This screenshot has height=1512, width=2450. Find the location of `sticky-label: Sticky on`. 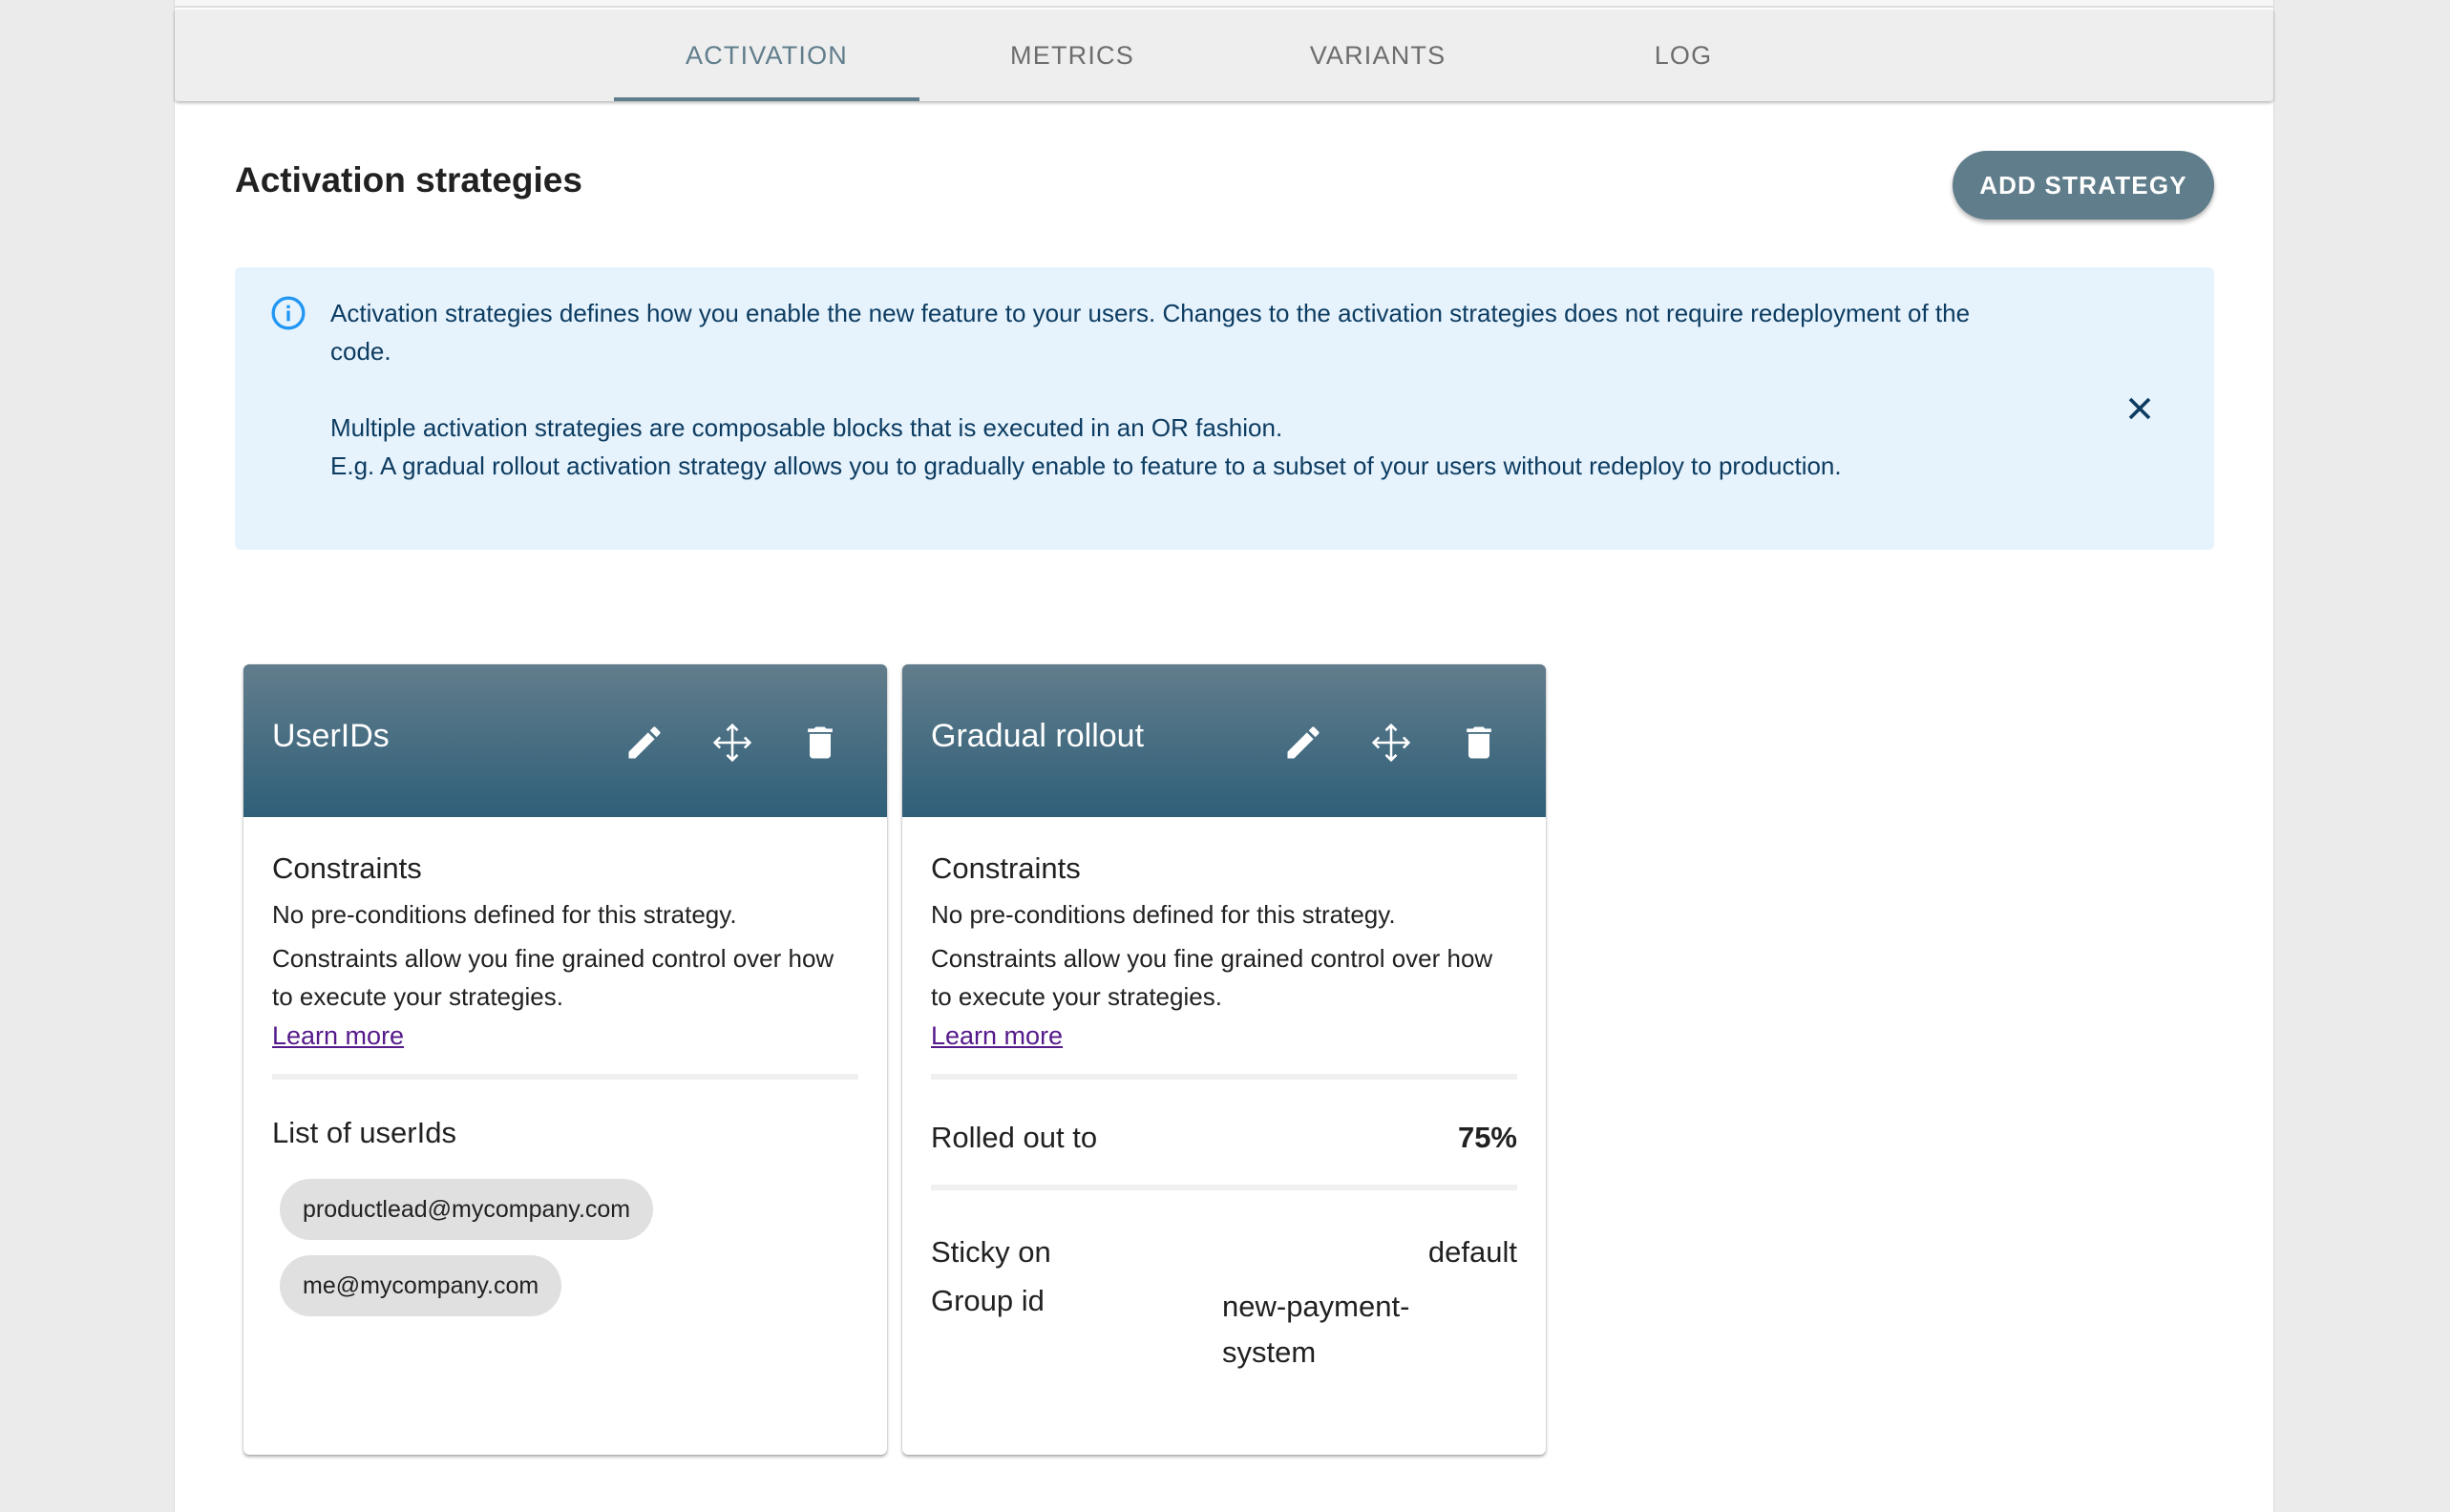

sticky-label: Sticky on is located at coordinates (991, 1252).